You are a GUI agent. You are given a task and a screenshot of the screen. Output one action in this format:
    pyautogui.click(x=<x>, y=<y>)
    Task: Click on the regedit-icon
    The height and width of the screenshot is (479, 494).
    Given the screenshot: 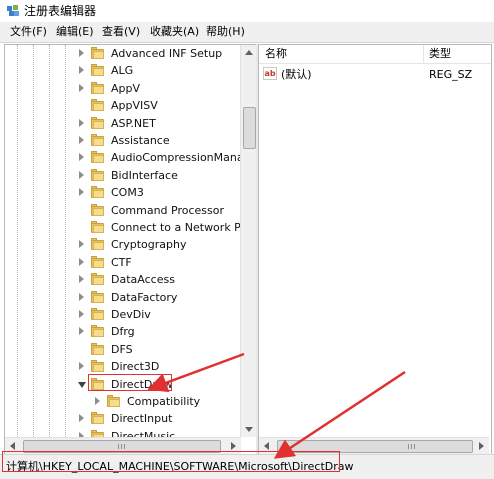 What is the action you would take?
    pyautogui.click(x=13, y=10)
    